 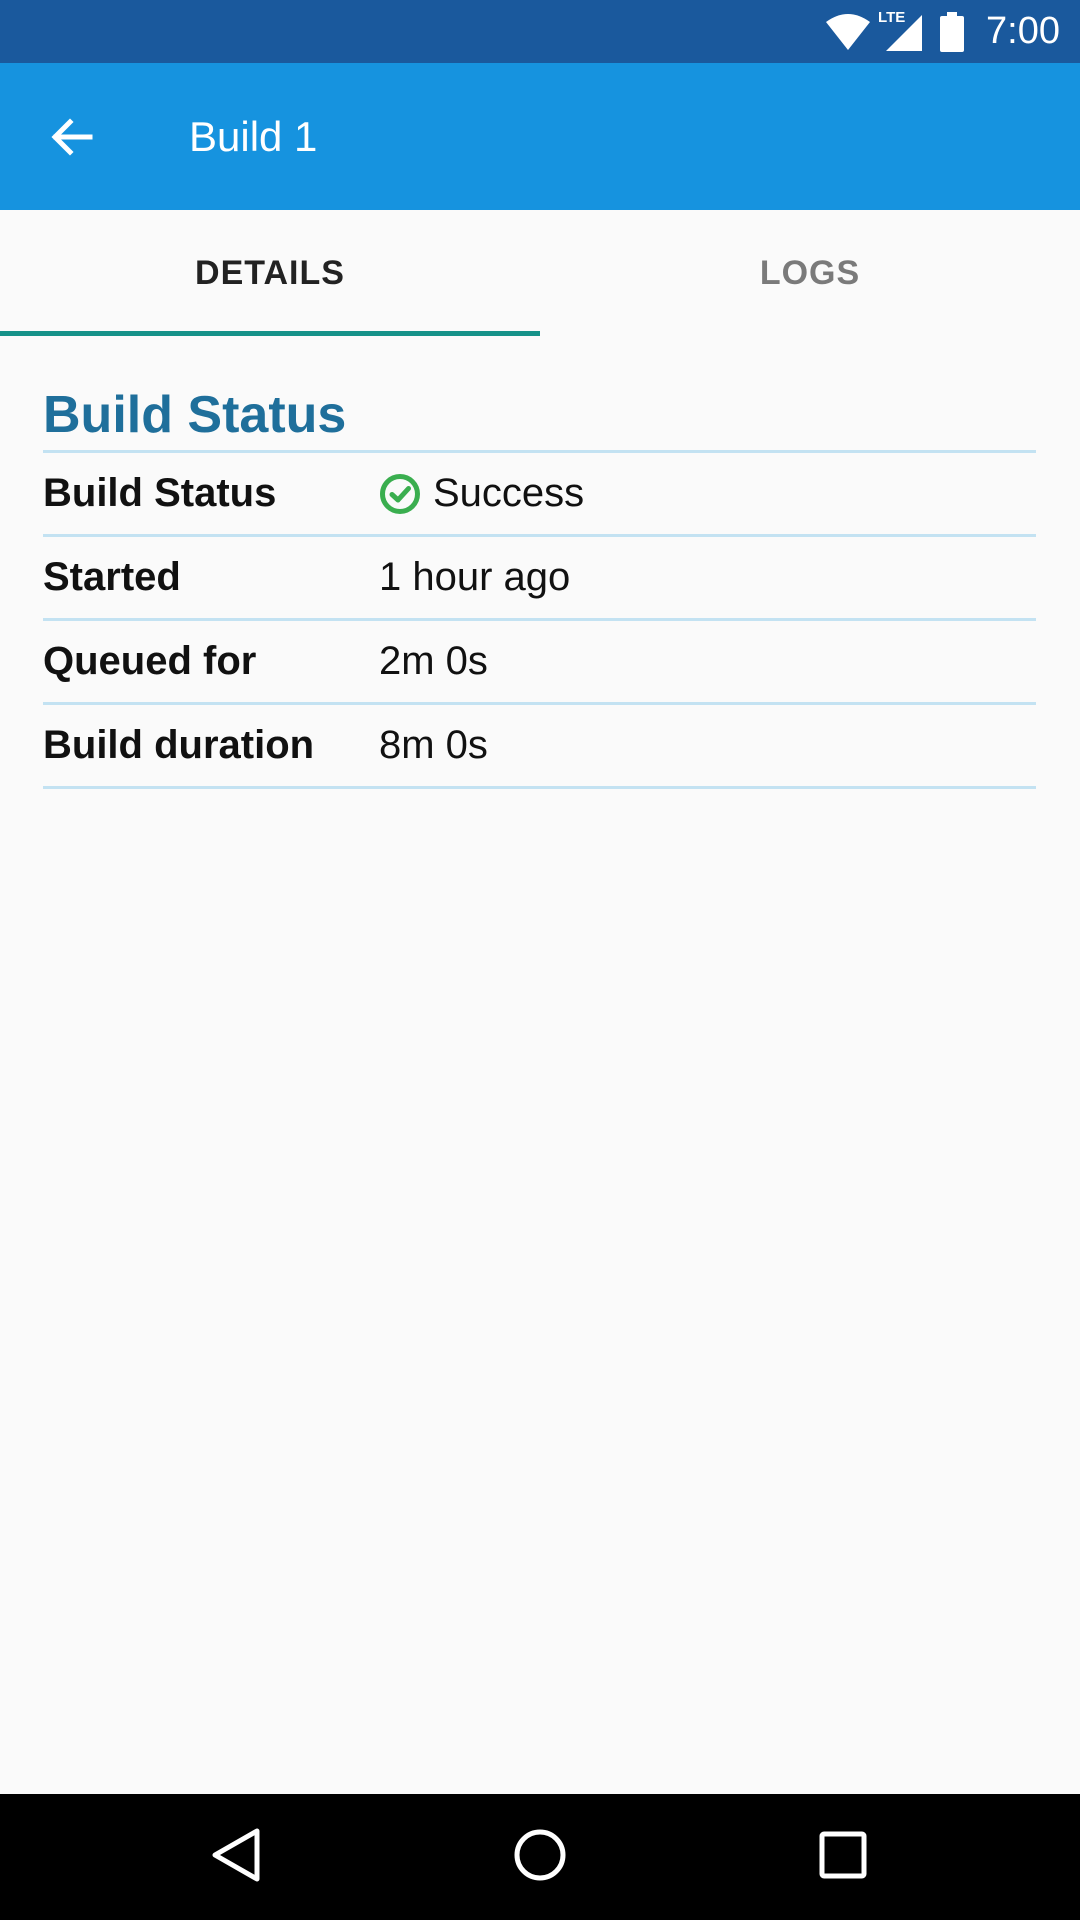 I want to click on nav-back-icon, so click(x=236, y=1857).